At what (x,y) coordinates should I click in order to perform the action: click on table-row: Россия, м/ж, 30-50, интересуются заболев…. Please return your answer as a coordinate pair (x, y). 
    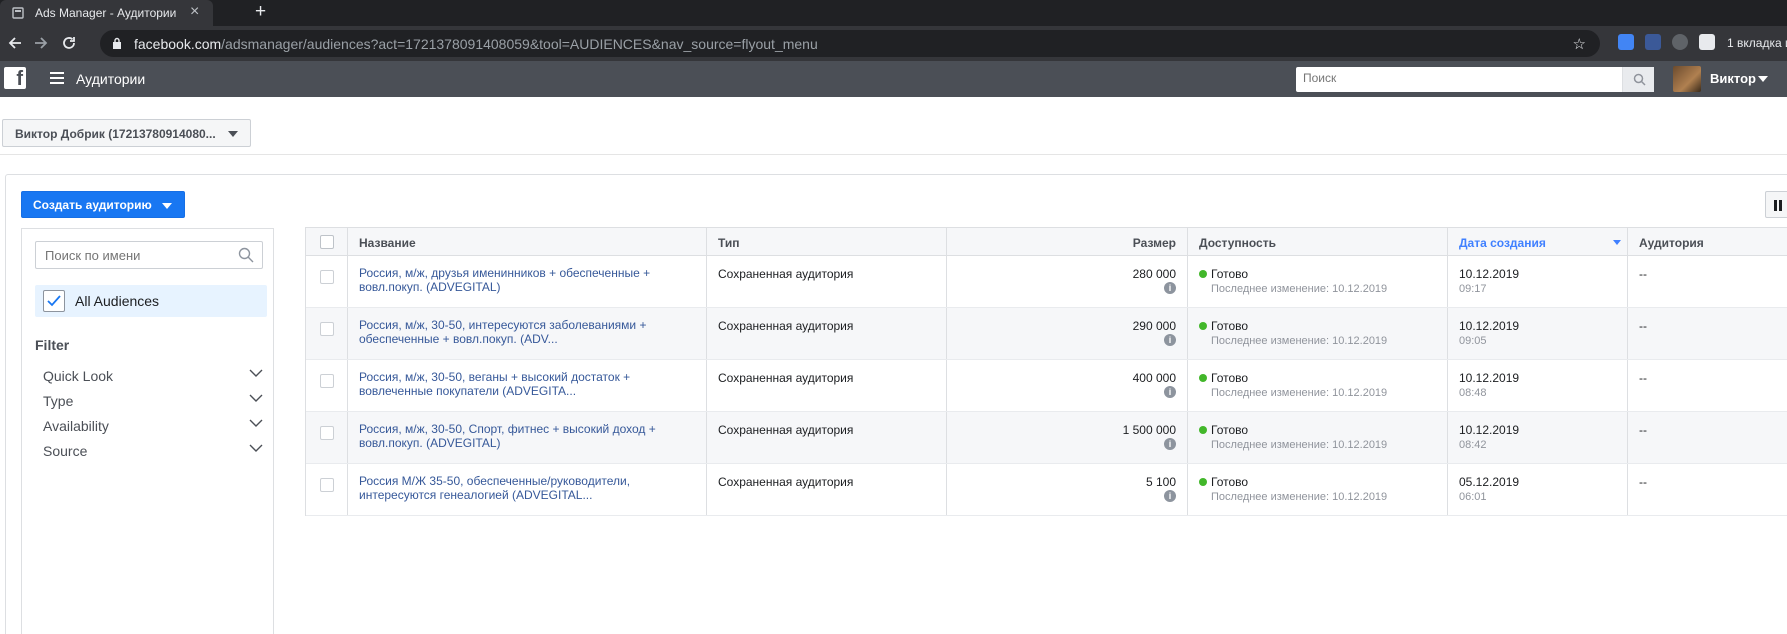
    Looking at the image, I should click on (1046, 334).